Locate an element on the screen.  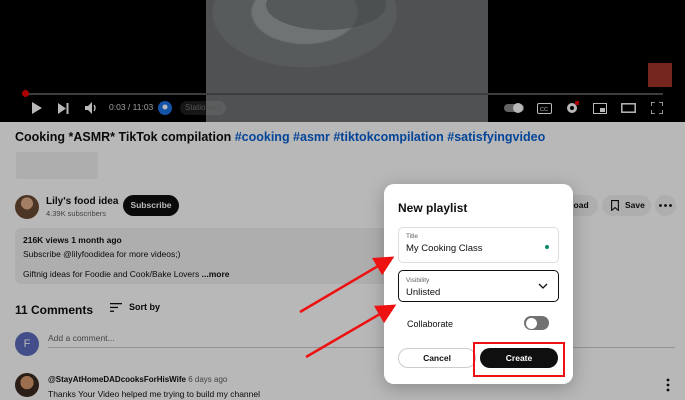
visibility-label: Visibility is located at coordinates (418, 280).